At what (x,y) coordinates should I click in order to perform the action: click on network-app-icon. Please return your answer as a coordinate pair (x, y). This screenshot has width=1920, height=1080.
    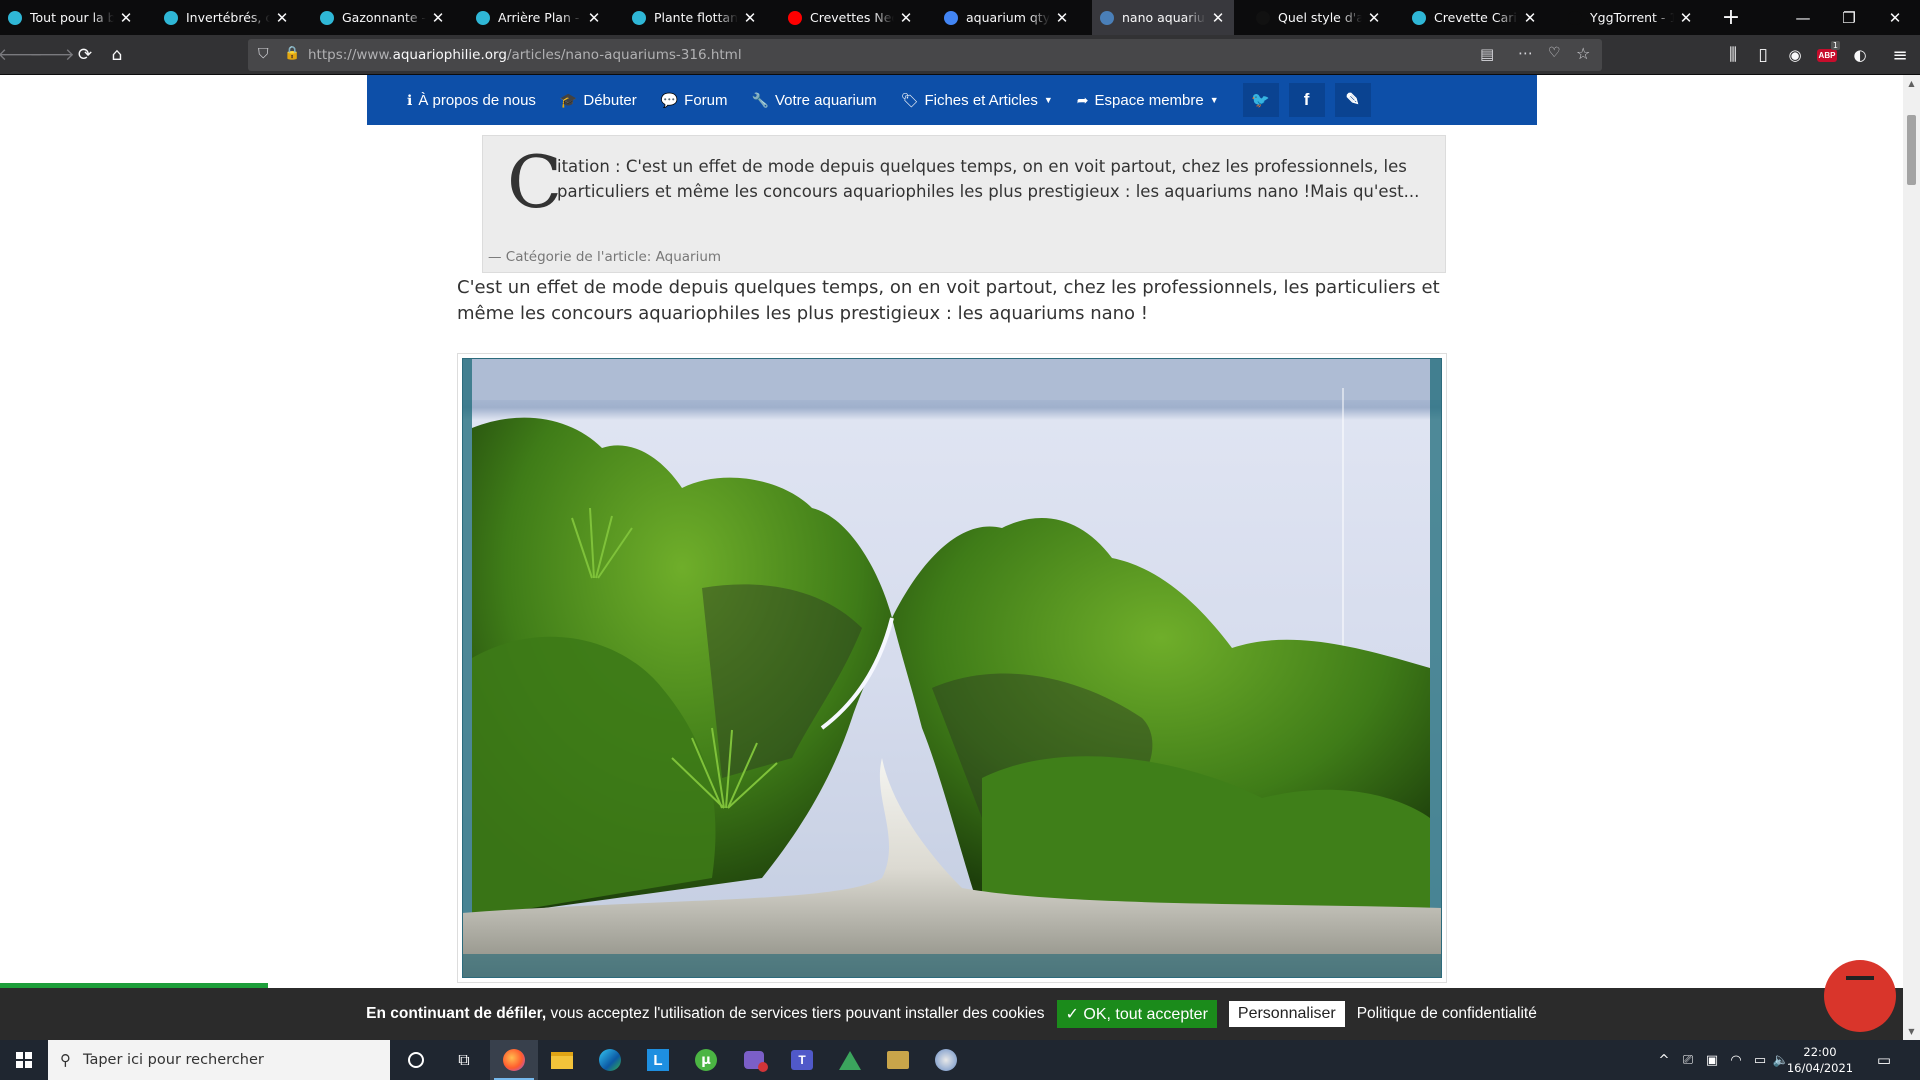
    Looking at the image, I should click on (946, 1060).